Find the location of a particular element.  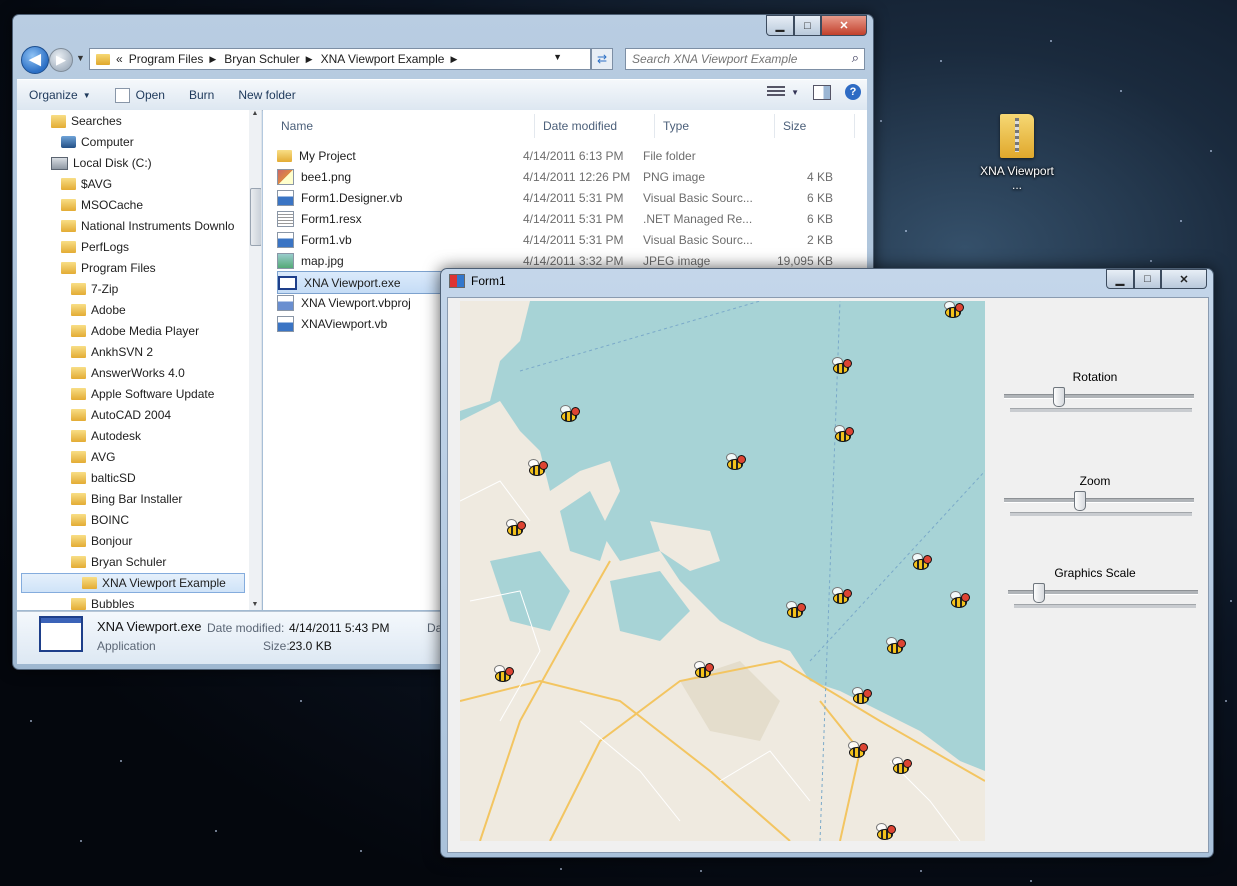

tree-item: 7-Zip is located at coordinates (94, 289).